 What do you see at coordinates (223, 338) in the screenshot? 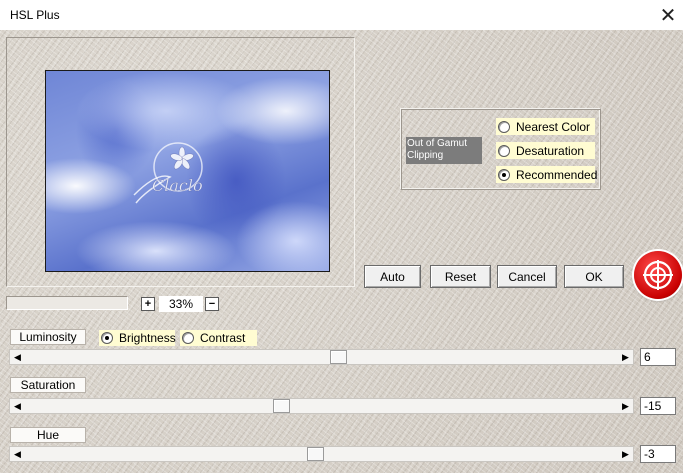
I see `radio-label: Contrast` at bounding box center [223, 338].